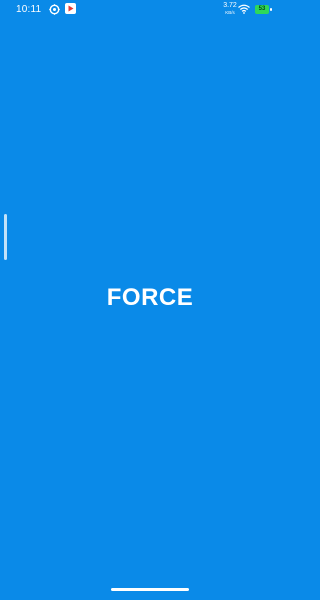 Image resolution: width=320 pixels, height=600 pixels. I want to click on battery-icon: 53, so click(263, 9).